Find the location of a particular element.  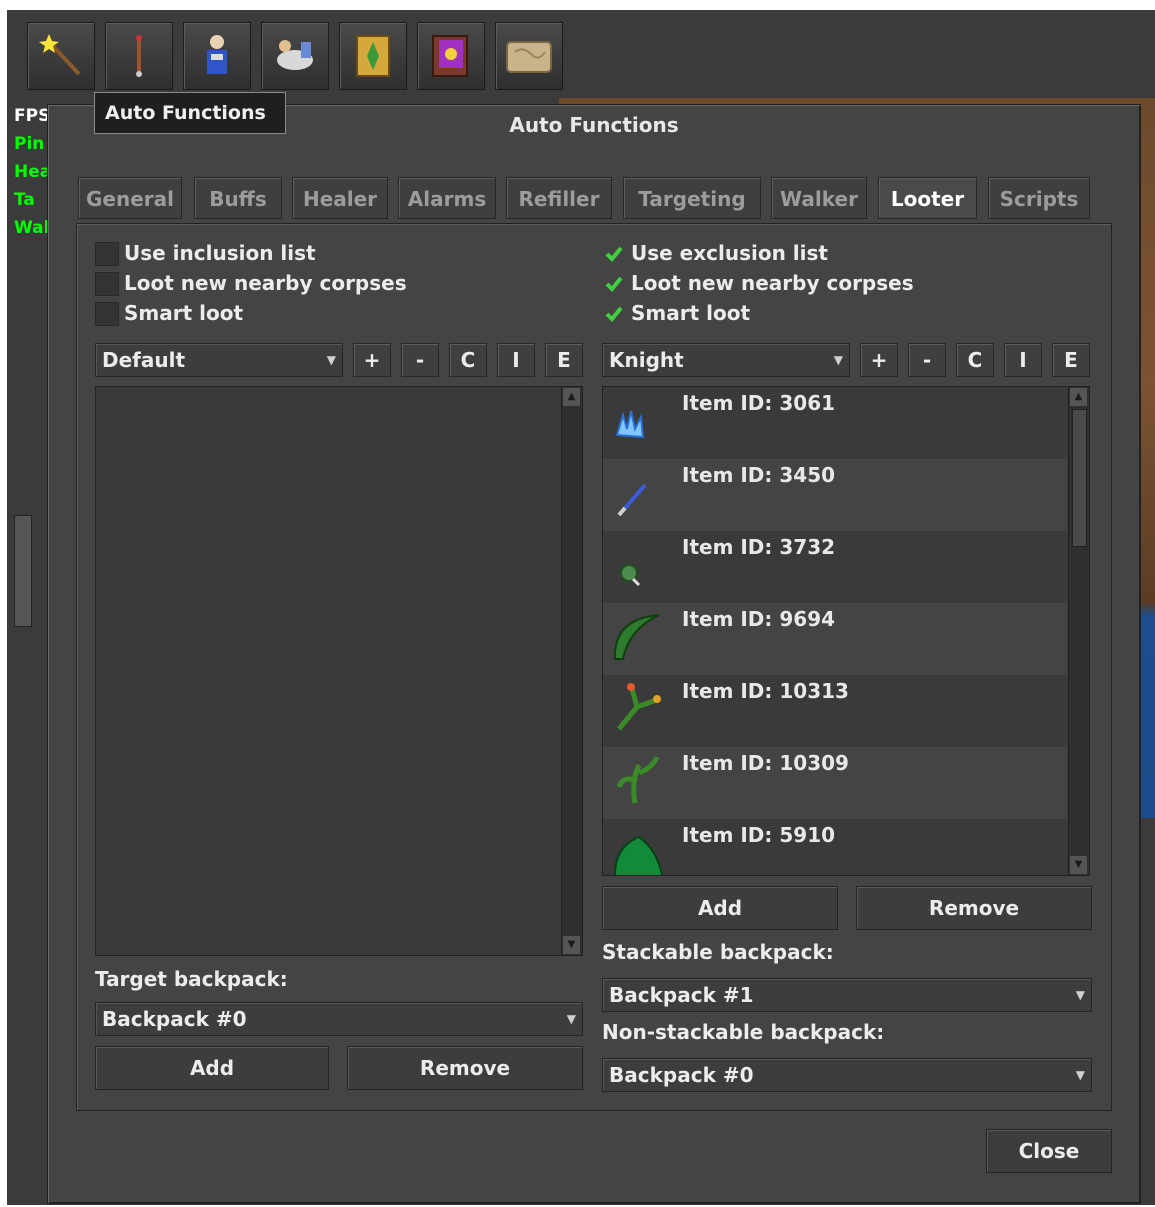

flower-branch-icon is located at coordinates (639, 707).